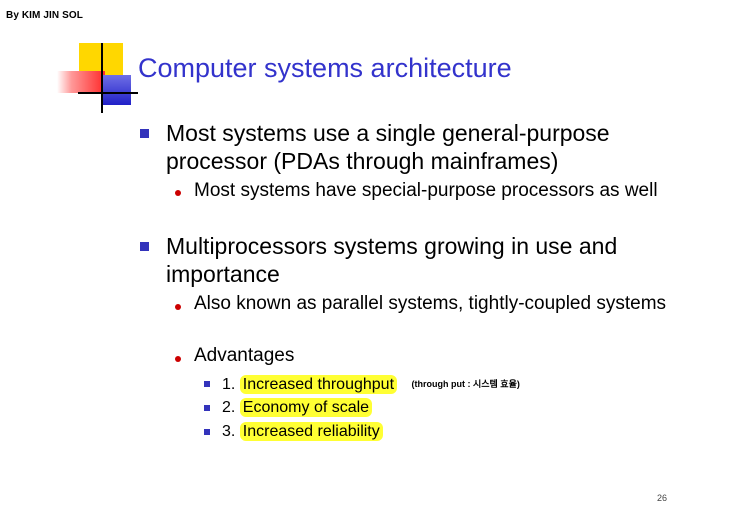 The height and width of the screenshot is (523, 740). I want to click on bullet-level2: Advantages, so click(244, 355).